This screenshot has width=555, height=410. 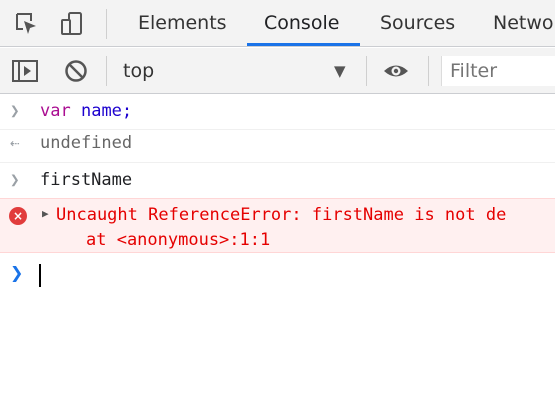 I want to click on sidebar-toggle-icon, so click(x=25, y=71).